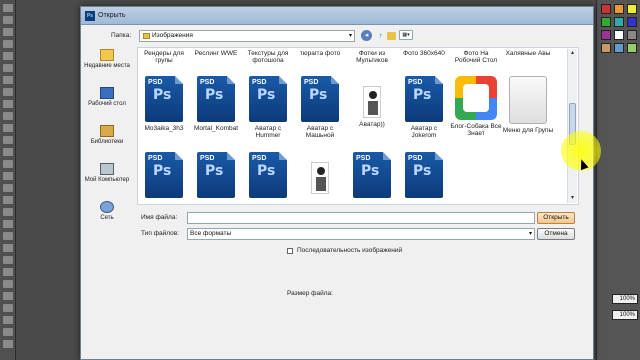 The width and height of the screenshot is (640, 360). What do you see at coordinates (268, 57) in the screenshot?
I see `folder-item: Текстуры для фотошопа` at bounding box center [268, 57].